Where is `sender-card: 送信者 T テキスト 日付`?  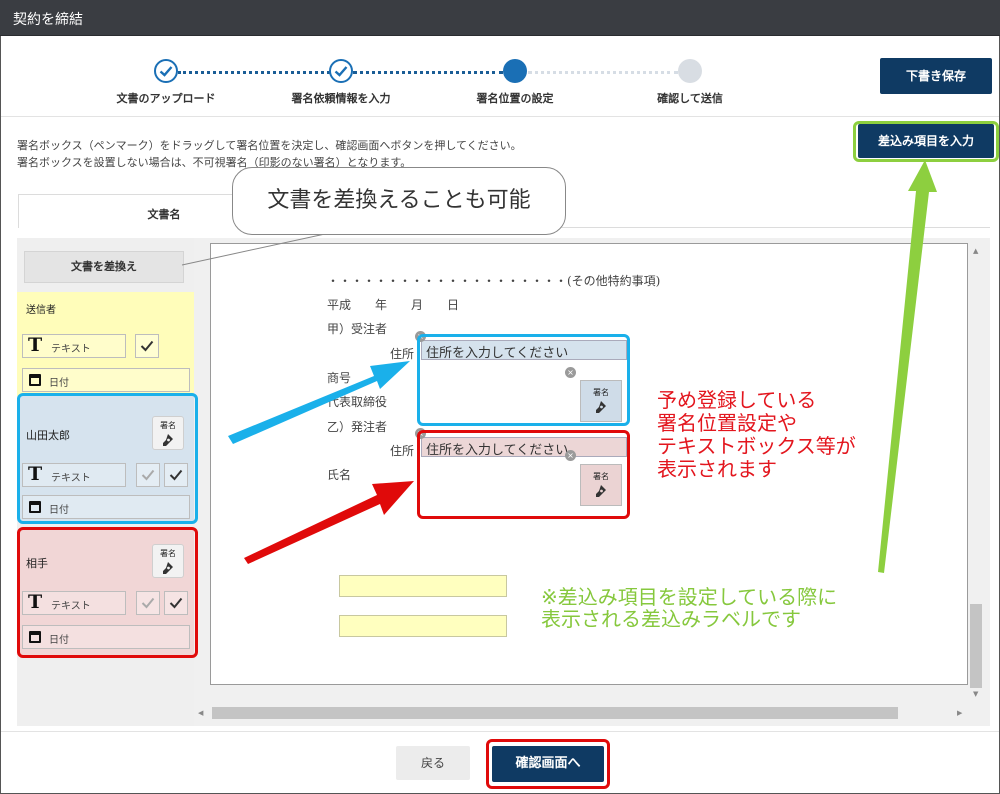 sender-card: 送信者 T テキスト 日付 is located at coordinates (106, 344).